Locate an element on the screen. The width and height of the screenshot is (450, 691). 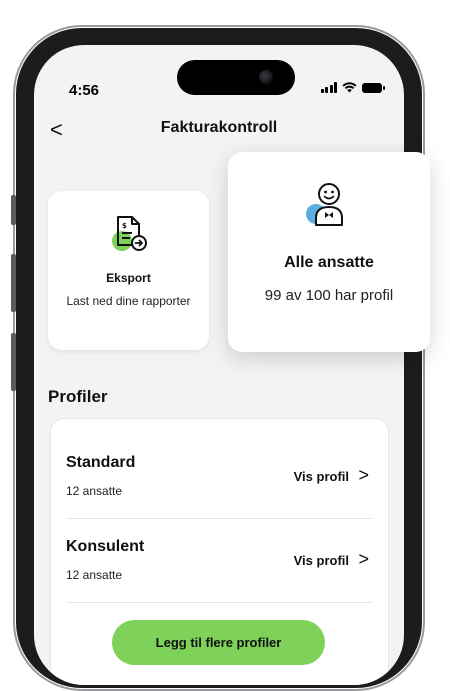
profile-row-konsulent: Konsulent 12 ansatte Vis profil > is located at coordinates (219, 560).